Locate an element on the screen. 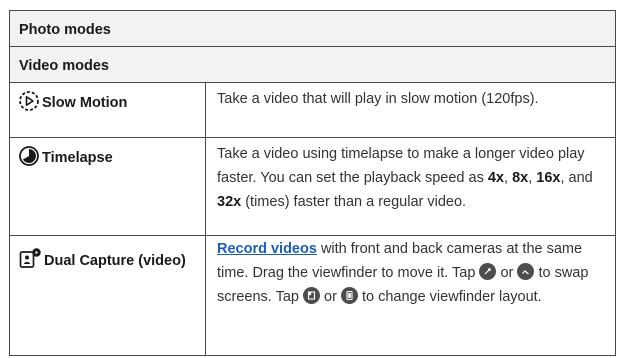 The height and width of the screenshot is (358, 624). table-row: Video modes is located at coordinates (312, 64).